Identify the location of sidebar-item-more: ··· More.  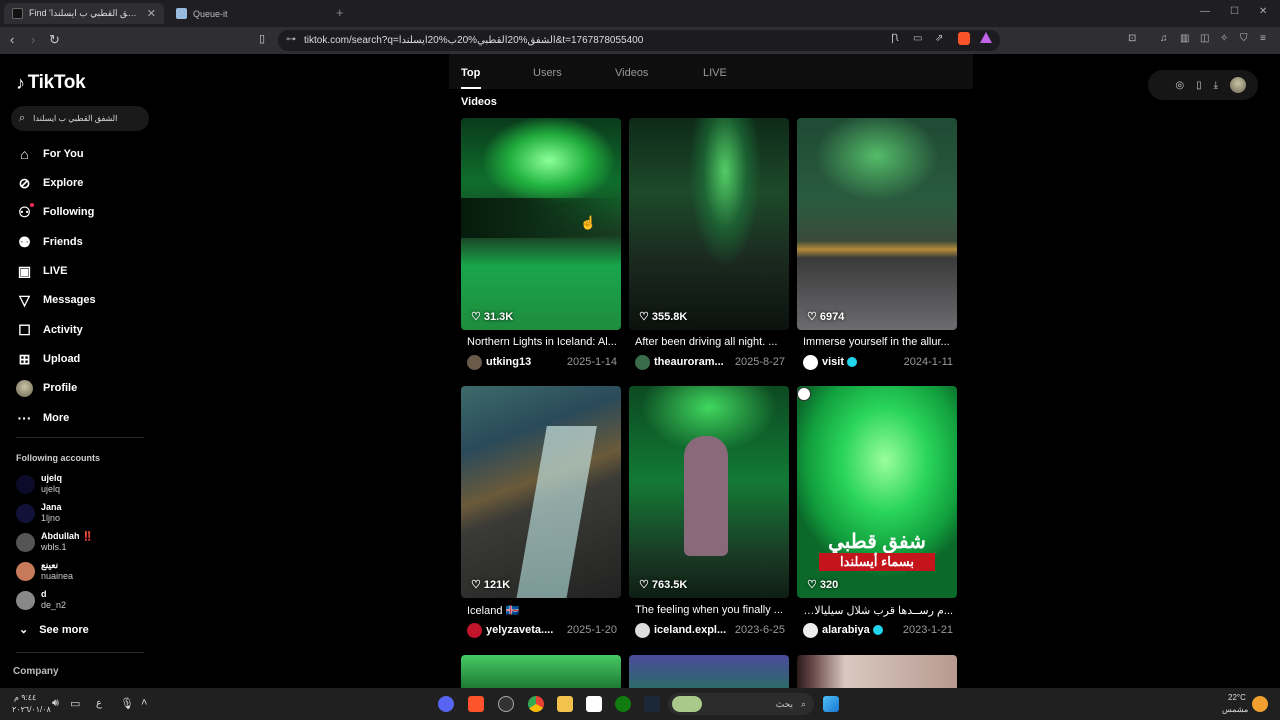
(43, 418).